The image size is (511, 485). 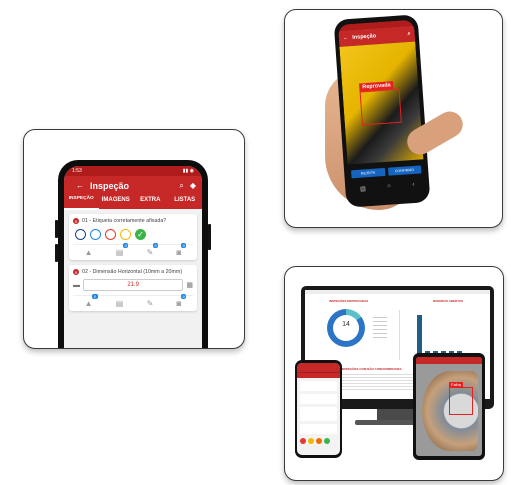 What do you see at coordinates (380, 326) in the screenshot?
I see `legend` at bounding box center [380, 326].